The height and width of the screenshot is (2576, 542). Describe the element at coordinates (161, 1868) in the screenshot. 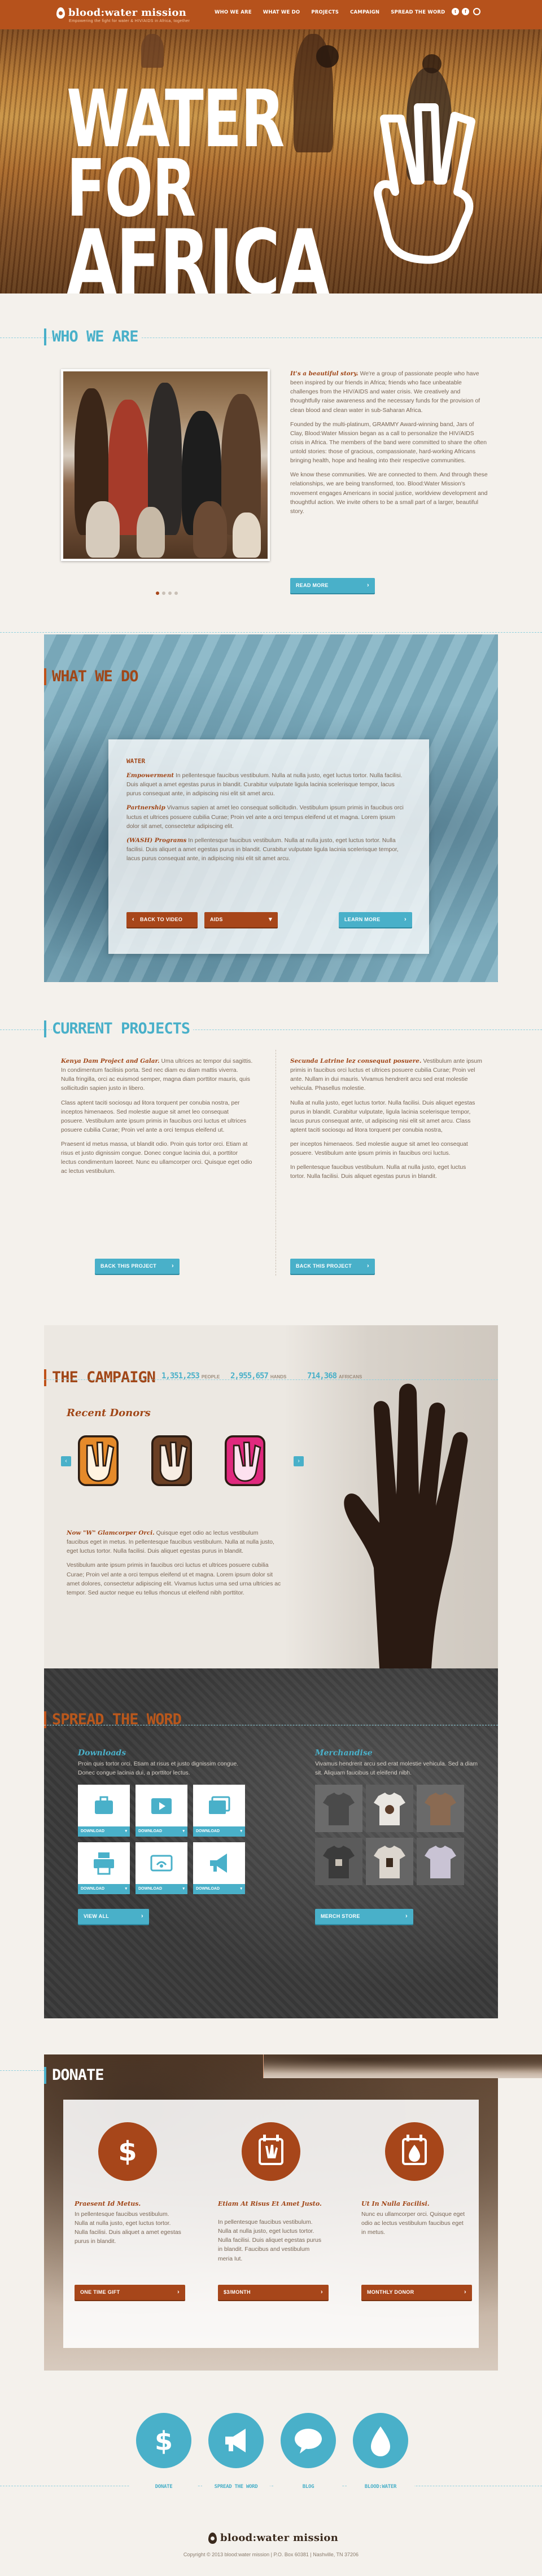

I see `download-tile-broadcast: DOWNLOAD` at that location.